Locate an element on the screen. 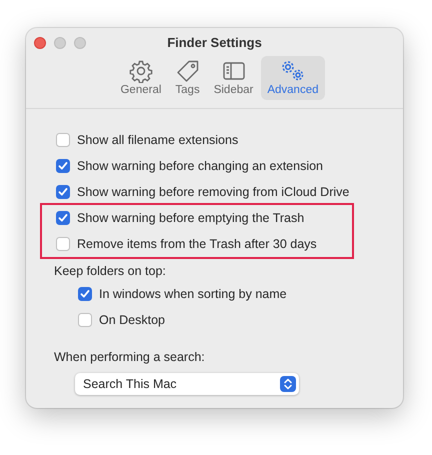  toolbar-tab: General is located at coordinates (141, 78).